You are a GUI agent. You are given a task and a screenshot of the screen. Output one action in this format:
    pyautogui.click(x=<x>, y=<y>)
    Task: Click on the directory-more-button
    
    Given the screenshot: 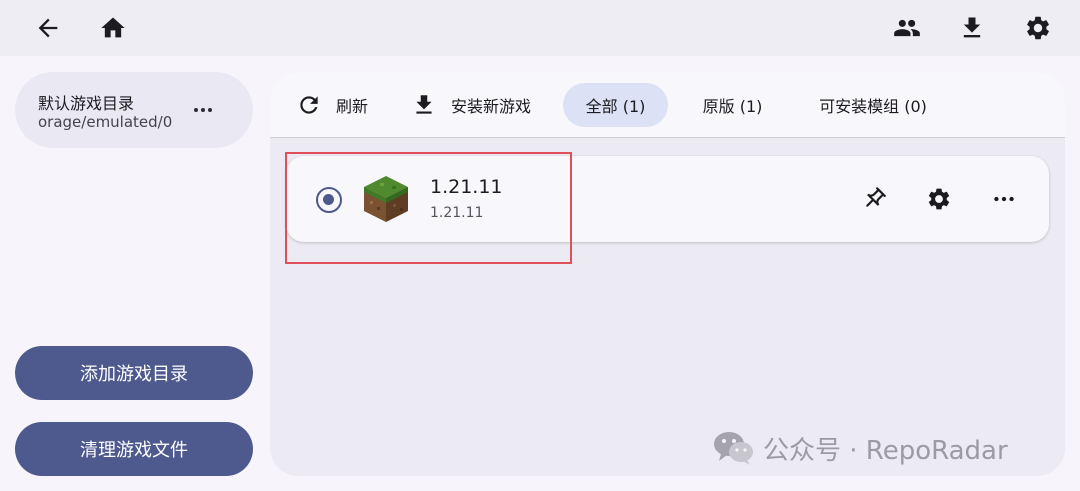 What is the action you would take?
    pyautogui.click(x=203, y=110)
    